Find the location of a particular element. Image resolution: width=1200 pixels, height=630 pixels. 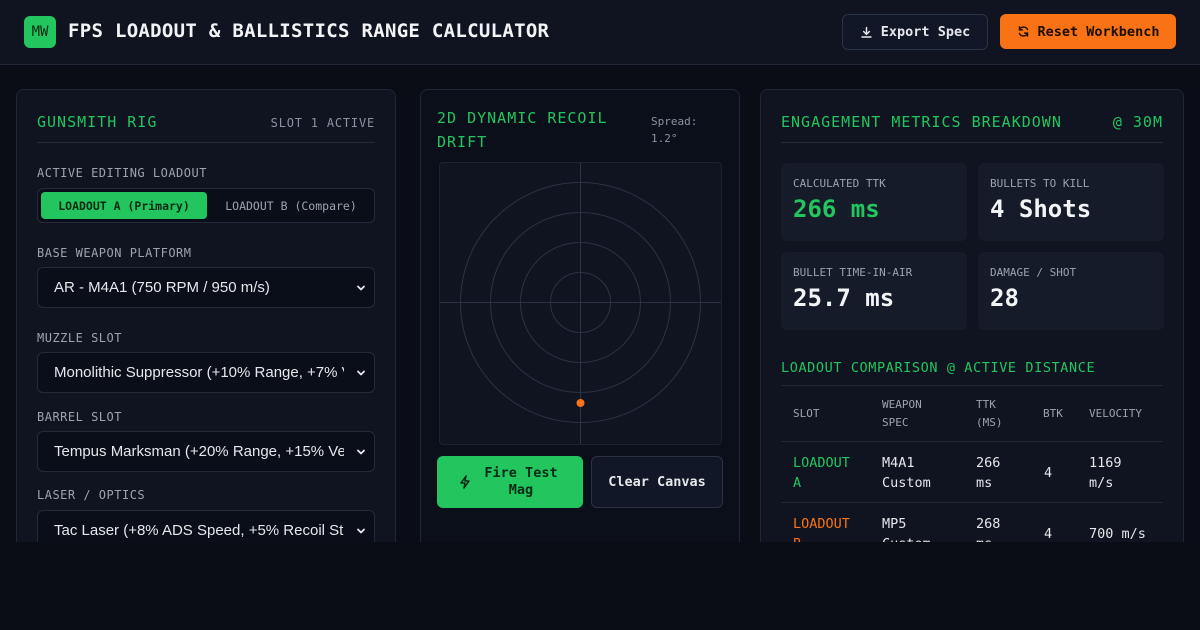

muzzle-slot-label: MUZZLE SLOT is located at coordinates (79, 338).